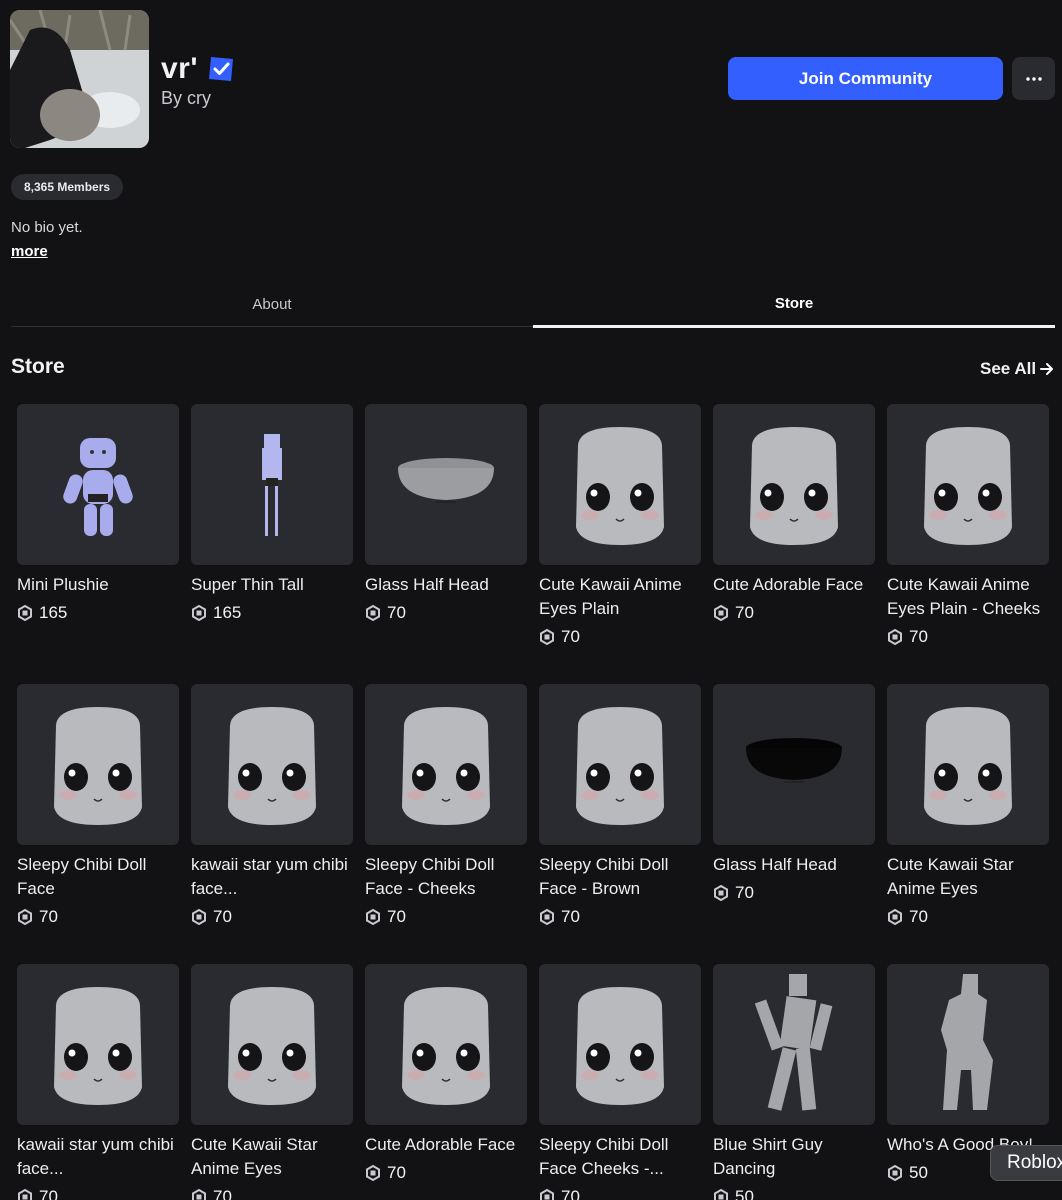 This screenshot has height=1200, width=1062. Describe the element at coordinates (47, 227) in the screenshot. I see `community-bio: No bio yet.` at that location.